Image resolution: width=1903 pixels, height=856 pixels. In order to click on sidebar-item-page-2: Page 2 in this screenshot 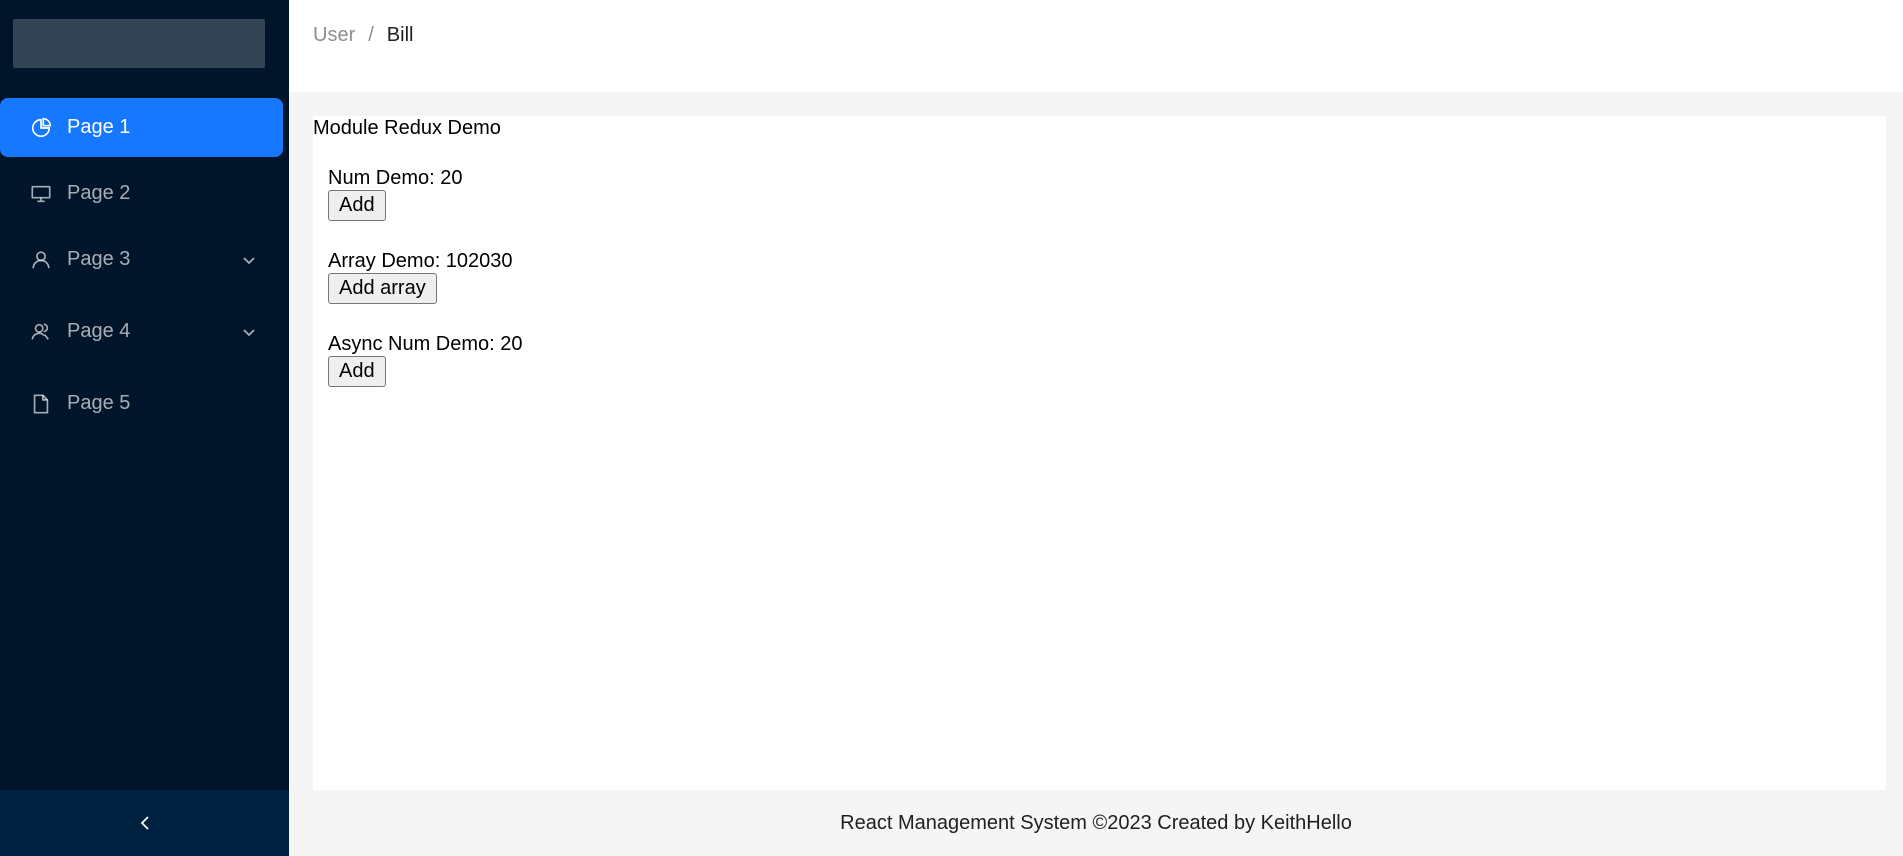, I will do `click(141, 193)`.